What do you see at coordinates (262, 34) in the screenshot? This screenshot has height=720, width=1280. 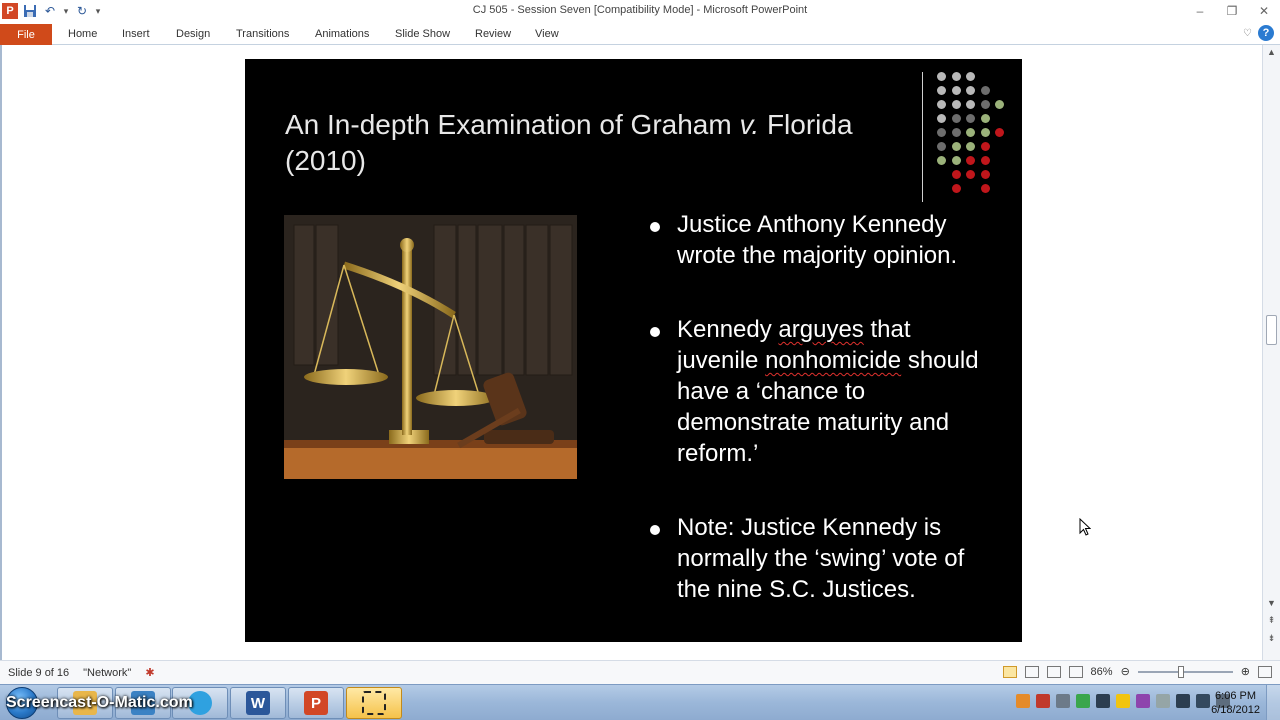 I see `tab-transitions: Transitions` at bounding box center [262, 34].